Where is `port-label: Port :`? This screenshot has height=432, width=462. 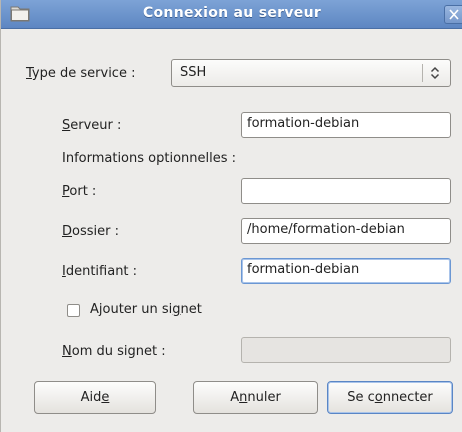 port-label: Port : is located at coordinates (79, 191).